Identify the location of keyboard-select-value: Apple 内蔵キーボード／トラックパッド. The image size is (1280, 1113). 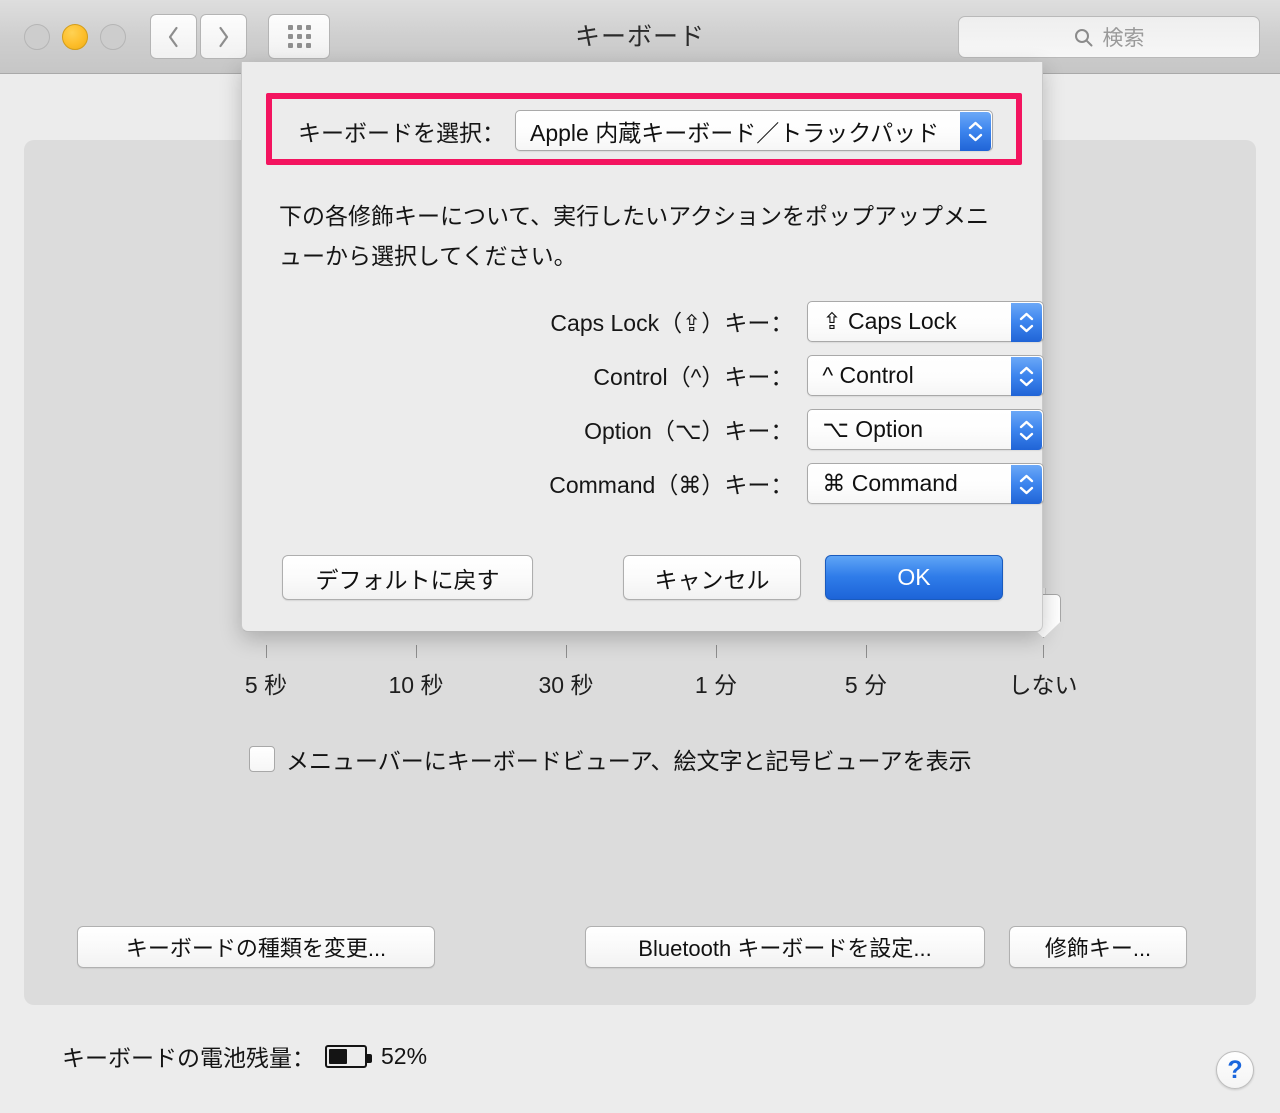
(735, 132).